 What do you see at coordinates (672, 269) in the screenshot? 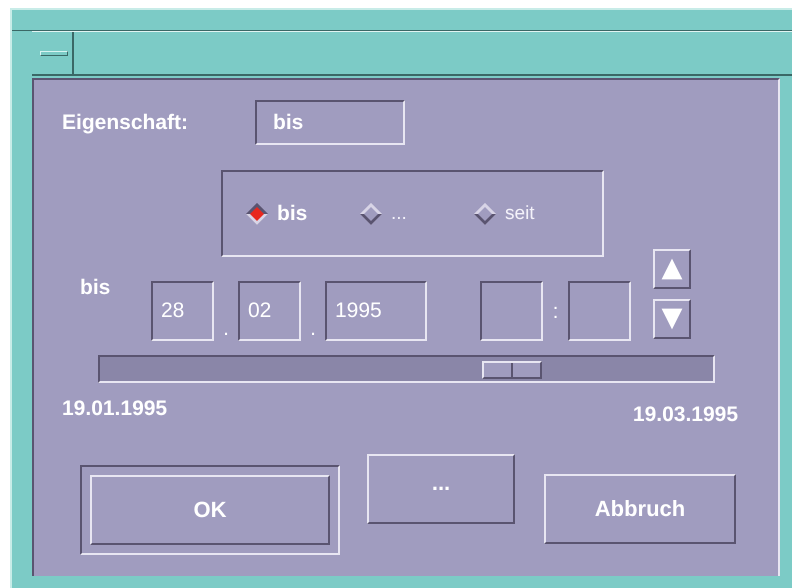
I see `spin-up-button` at bounding box center [672, 269].